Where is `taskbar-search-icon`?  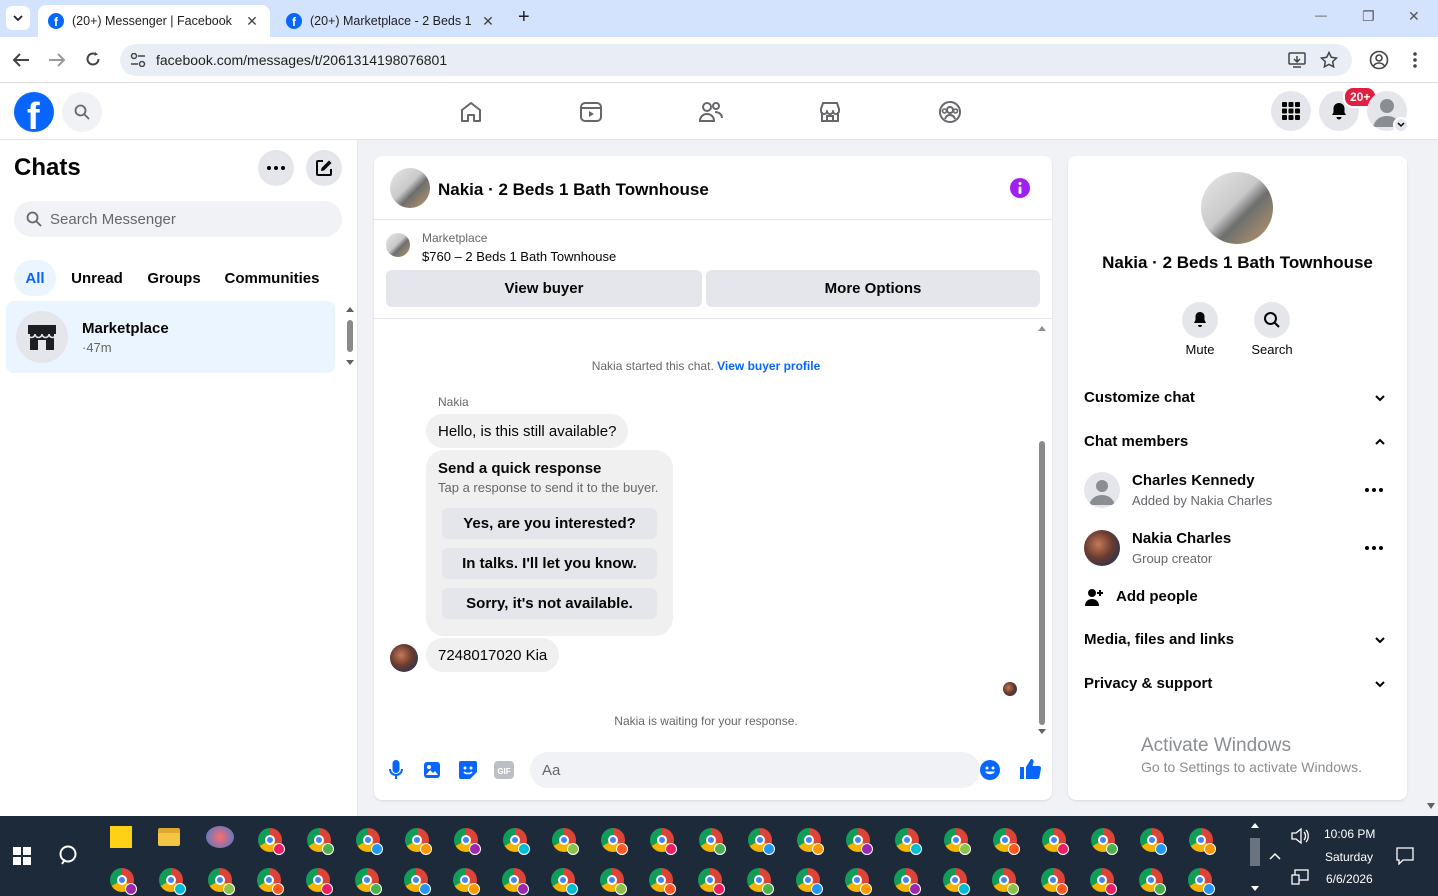 taskbar-search-icon is located at coordinates (70, 856).